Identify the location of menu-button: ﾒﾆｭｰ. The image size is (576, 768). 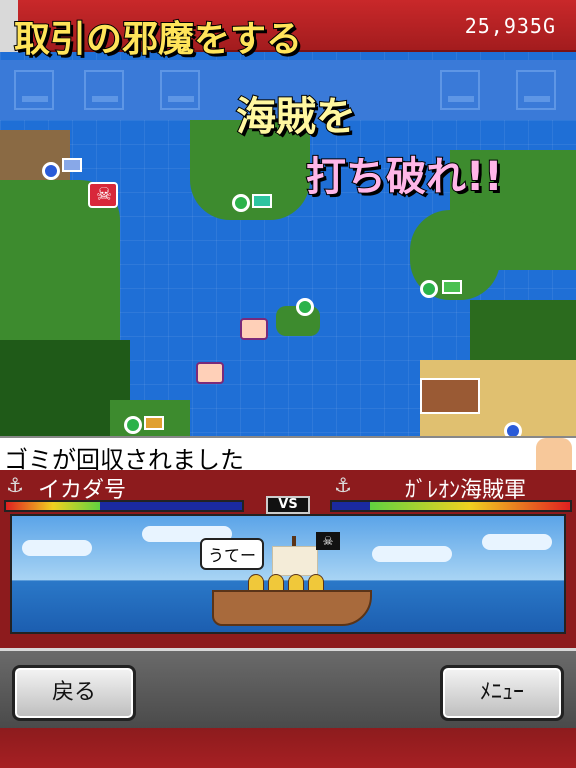
(502, 693).